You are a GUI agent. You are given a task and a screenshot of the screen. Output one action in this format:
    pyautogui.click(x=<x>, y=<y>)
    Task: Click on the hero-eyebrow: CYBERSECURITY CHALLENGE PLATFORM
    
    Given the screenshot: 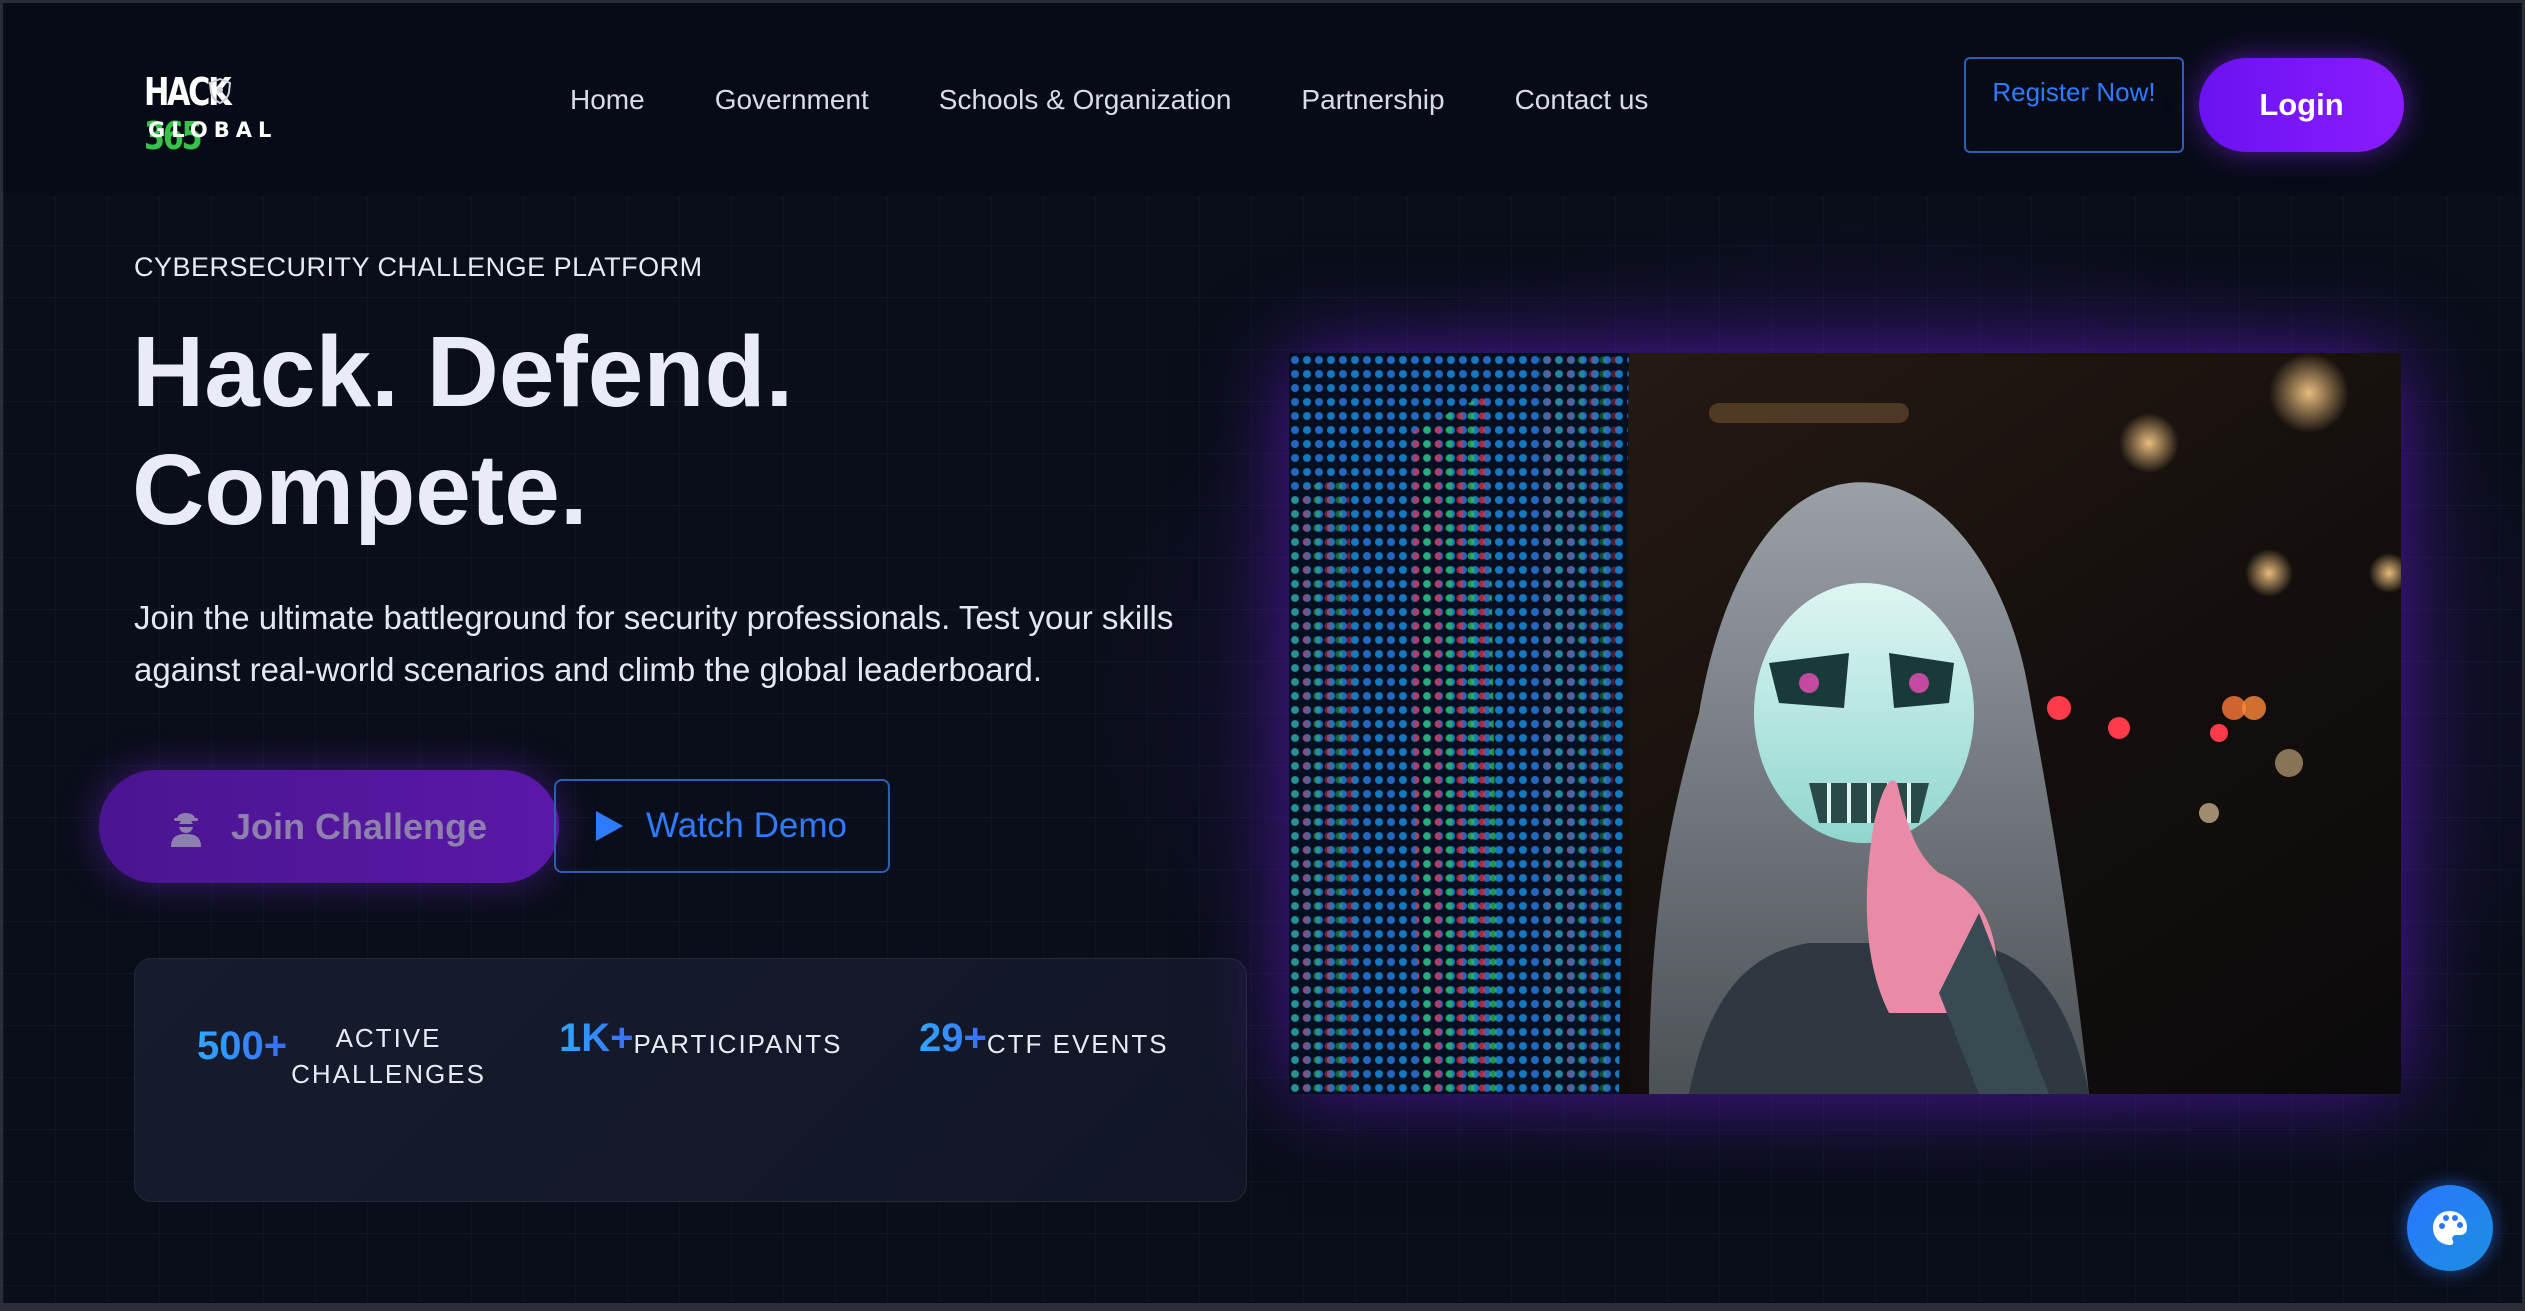 What is the action you would take?
    pyautogui.click(x=418, y=267)
    